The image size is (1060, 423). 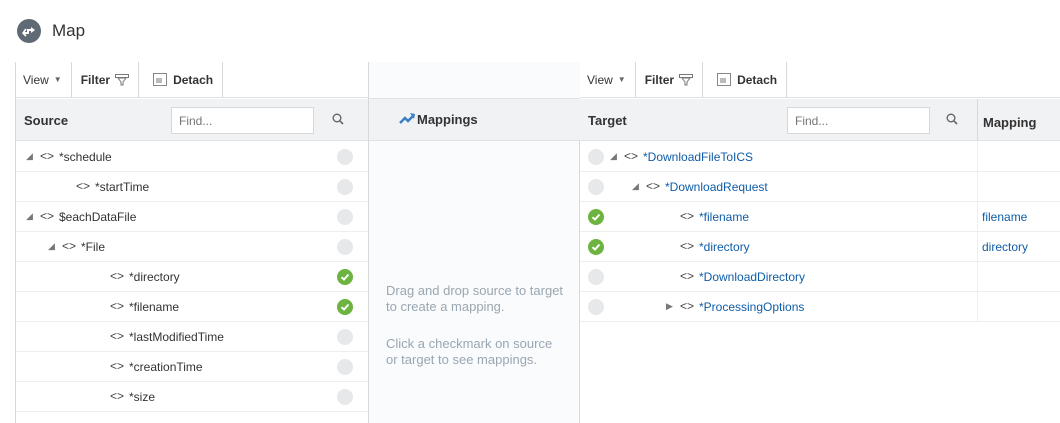 What do you see at coordinates (192, 187) in the screenshot?
I see `source-tree-row: <> *startTime` at bounding box center [192, 187].